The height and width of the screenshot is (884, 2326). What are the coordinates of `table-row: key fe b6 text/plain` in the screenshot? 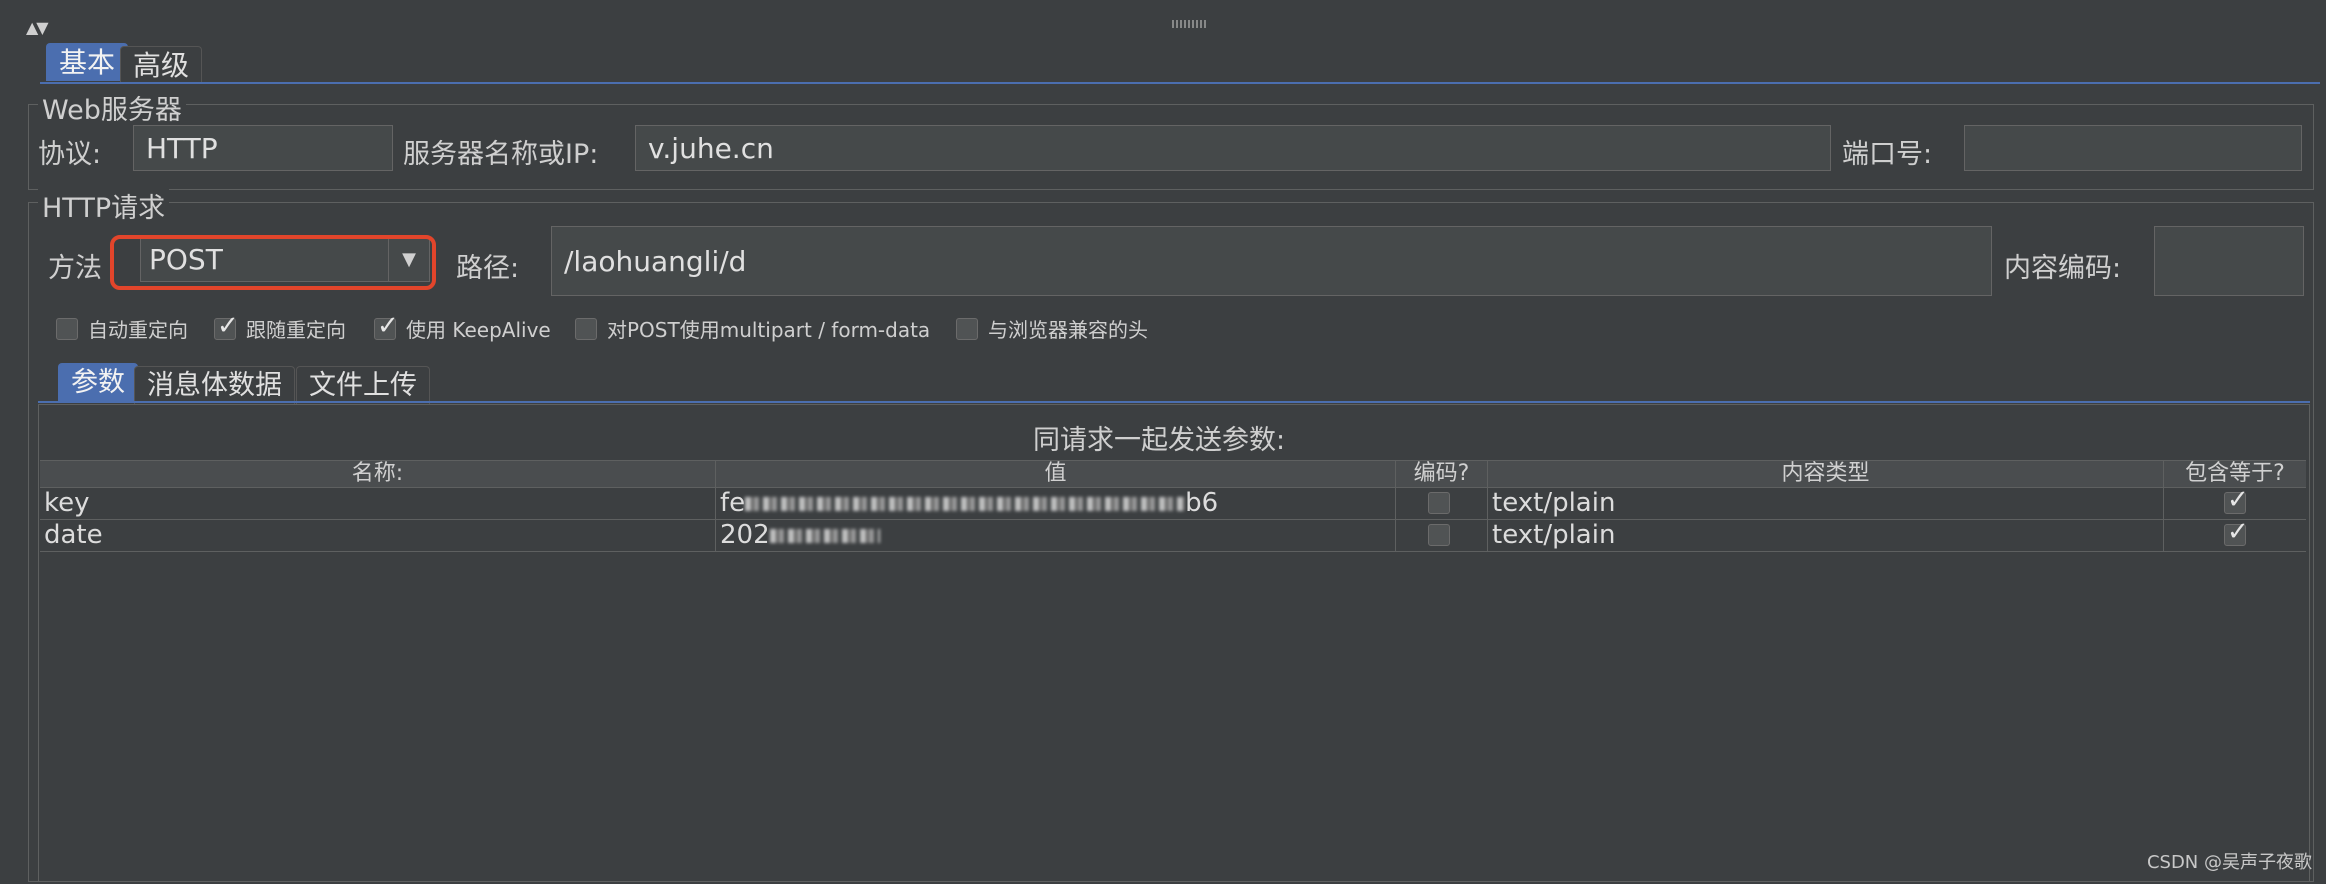 It's located at (1173, 504).